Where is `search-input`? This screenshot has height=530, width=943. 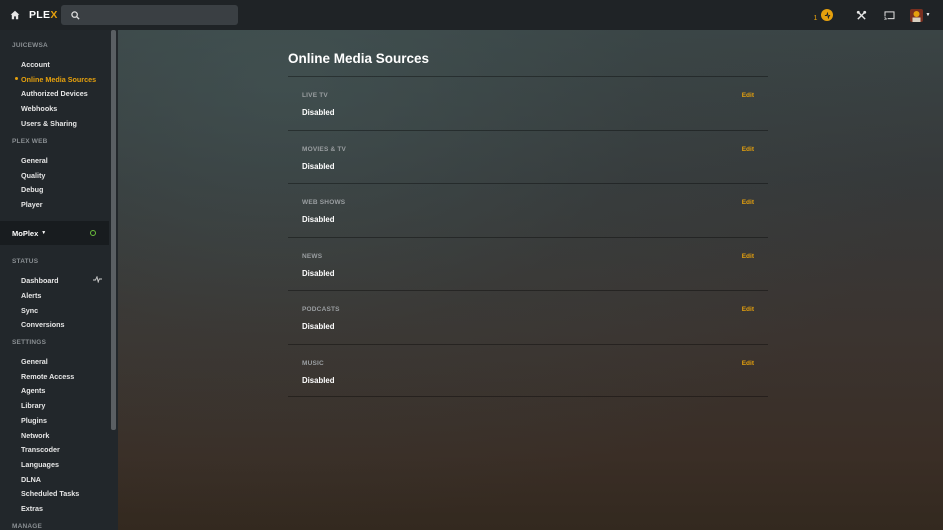
search-input is located at coordinates (156, 15).